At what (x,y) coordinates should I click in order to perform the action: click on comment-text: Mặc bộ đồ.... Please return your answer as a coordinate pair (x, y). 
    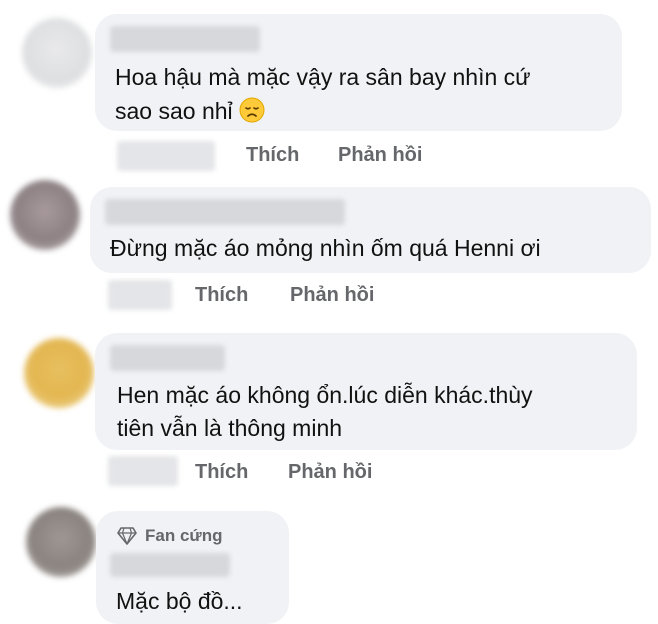
    Looking at the image, I should click on (179, 601).